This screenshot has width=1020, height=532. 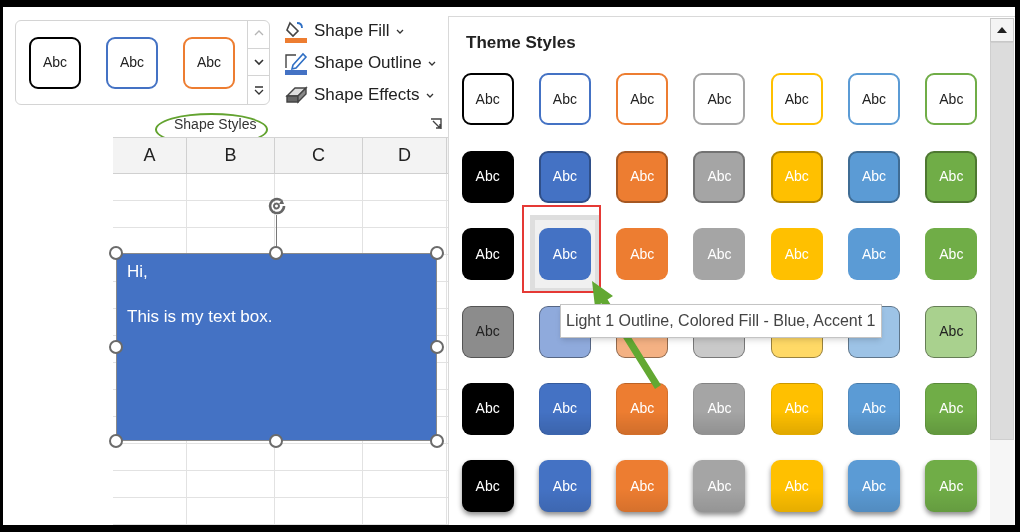 What do you see at coordinates (200, 317) in the screenshot?
I see `text-line: This is my text box.` at bounding box center [200, 317].